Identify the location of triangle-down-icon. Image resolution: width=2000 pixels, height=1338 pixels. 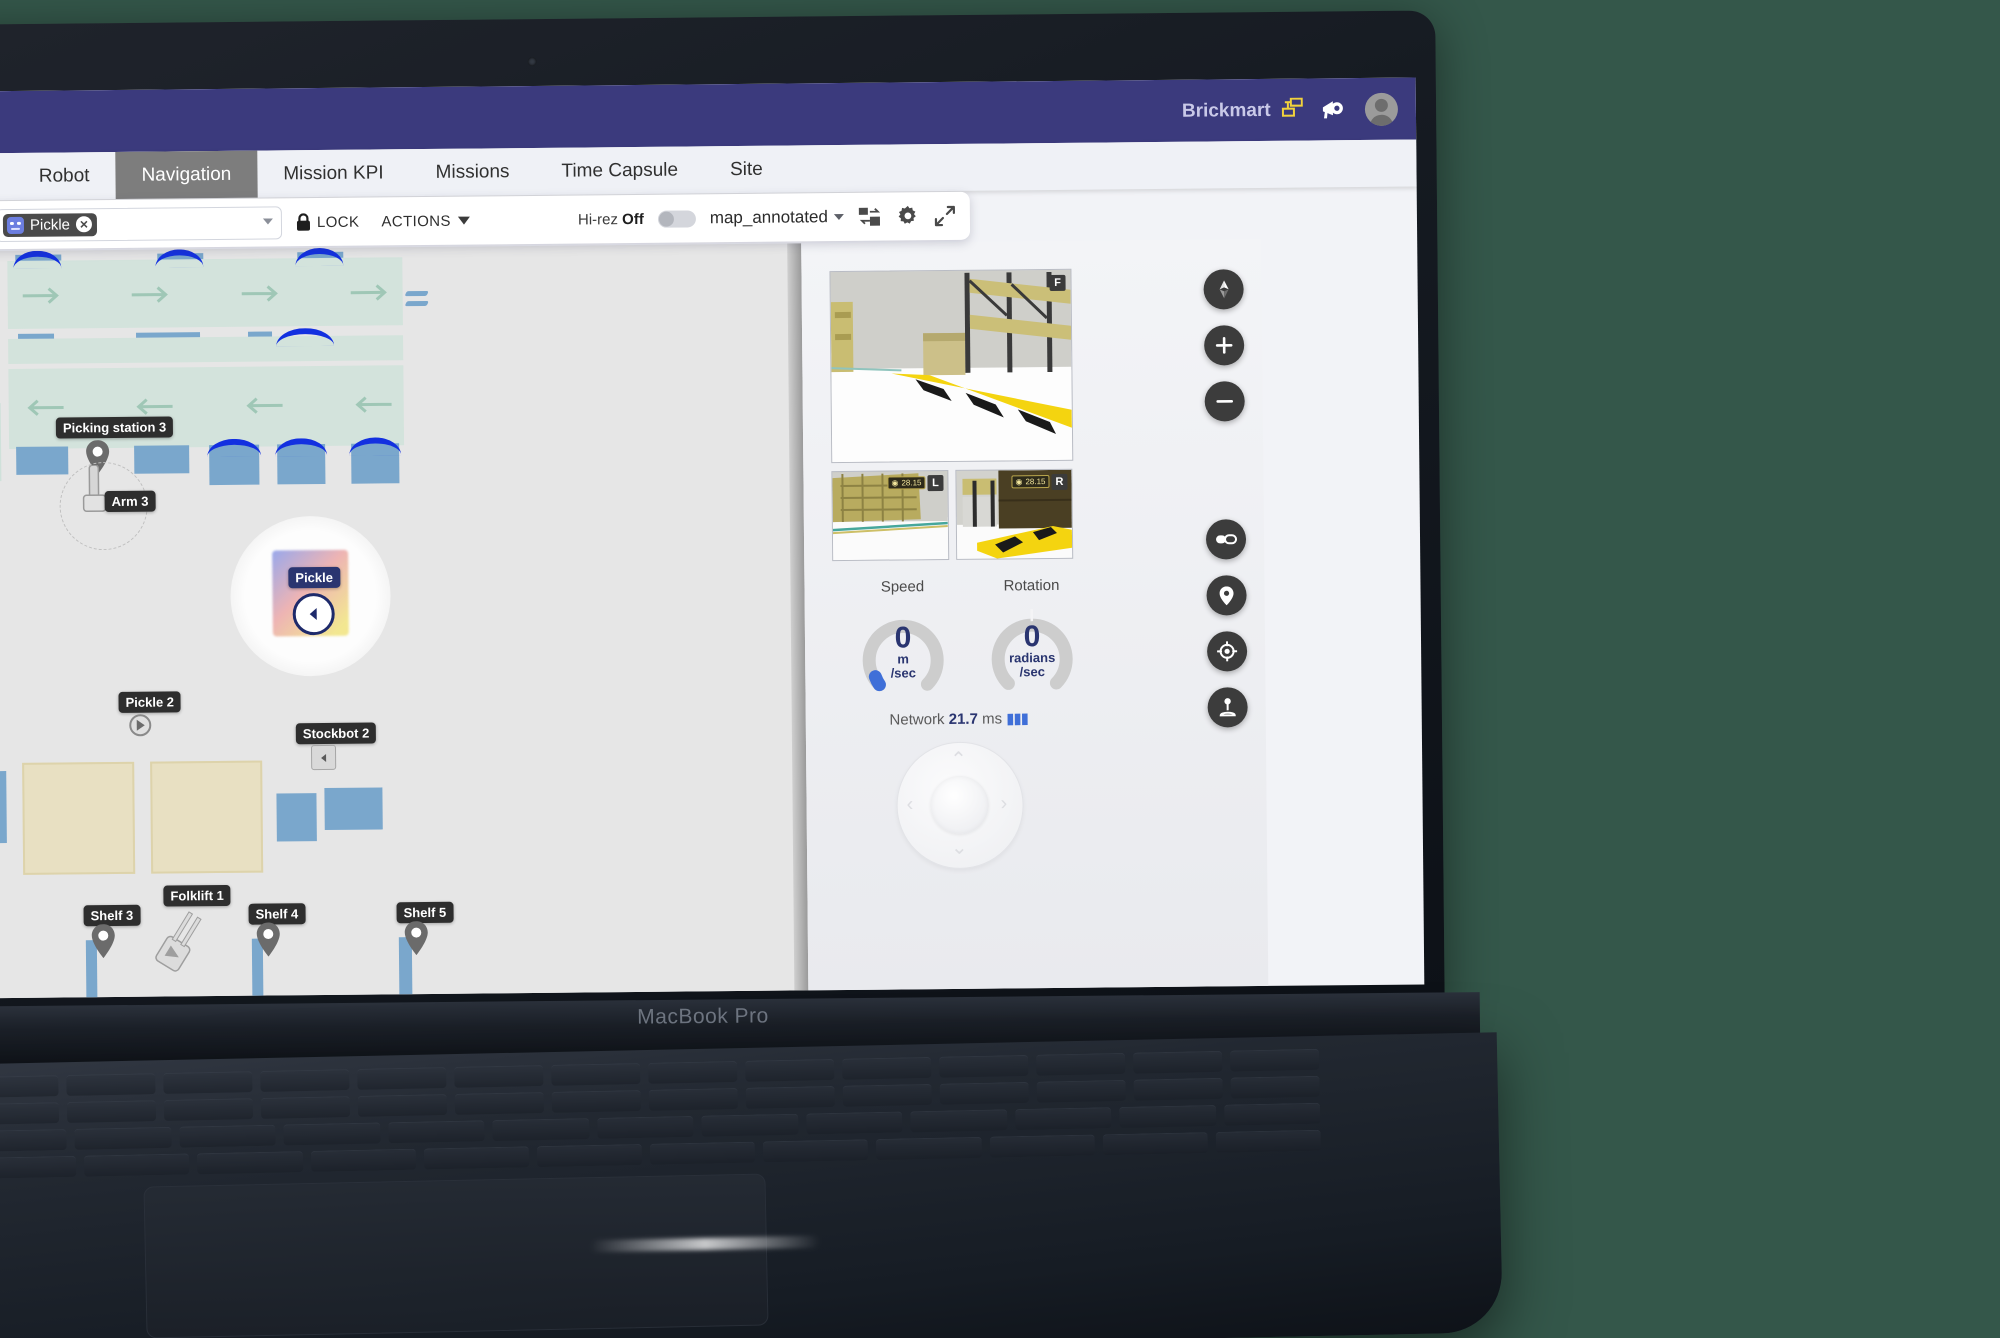
(463, 220).